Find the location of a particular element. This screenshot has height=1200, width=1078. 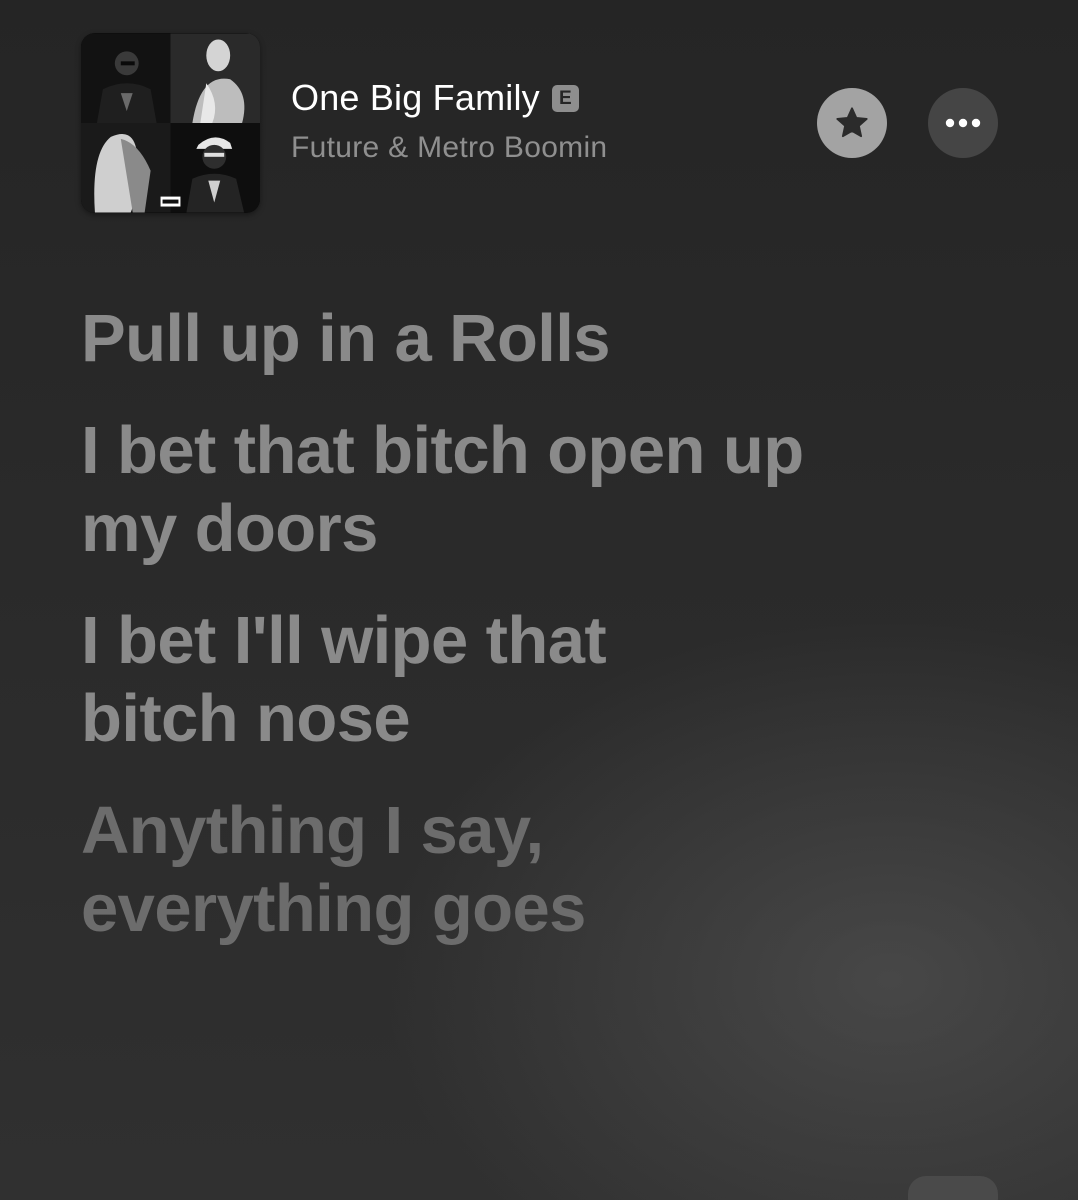

lyric-line: Pull up in a Rolls is located at coordinates (531, 339).